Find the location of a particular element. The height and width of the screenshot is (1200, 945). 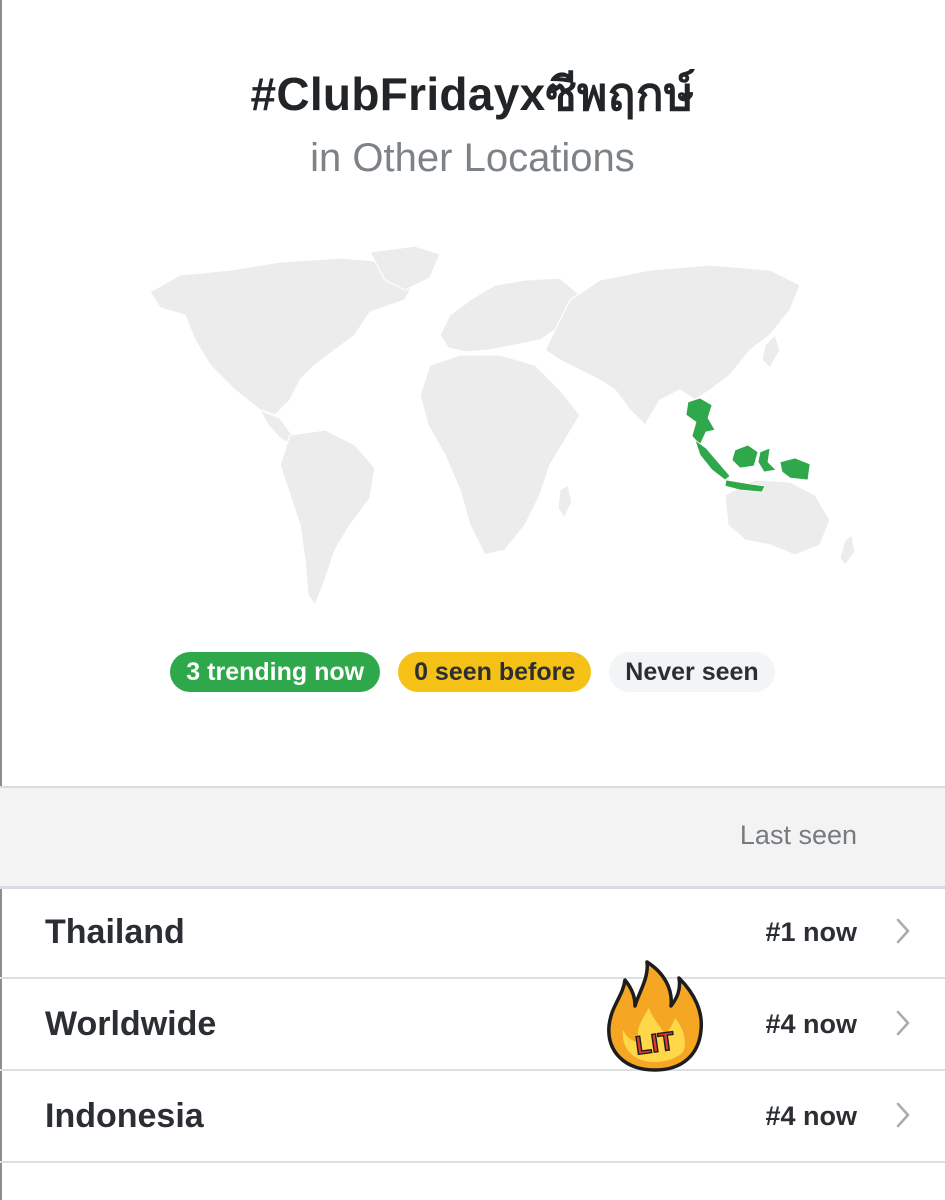

lit-fire-sticker: LIT is located at coordinates (655, 1016).